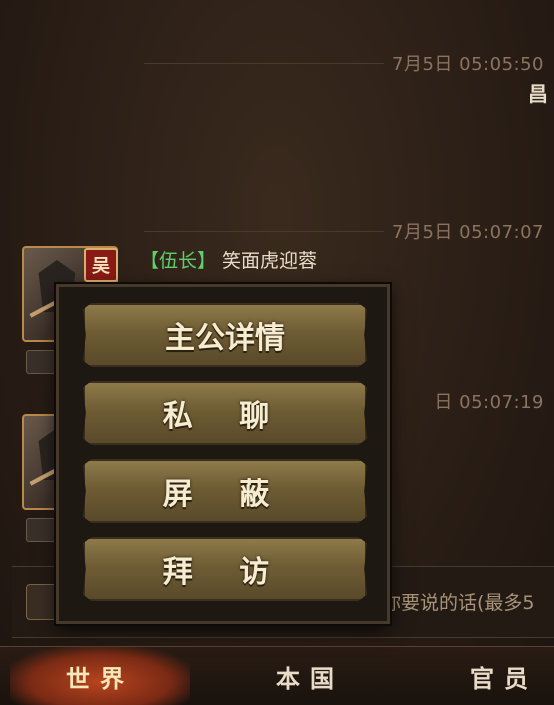 The height and width of the screenshot is (705, 554). Describe the element at coordinates (489, 402) in the screenshot. I see `timestamp-3: 日 05:07:19` at that location.